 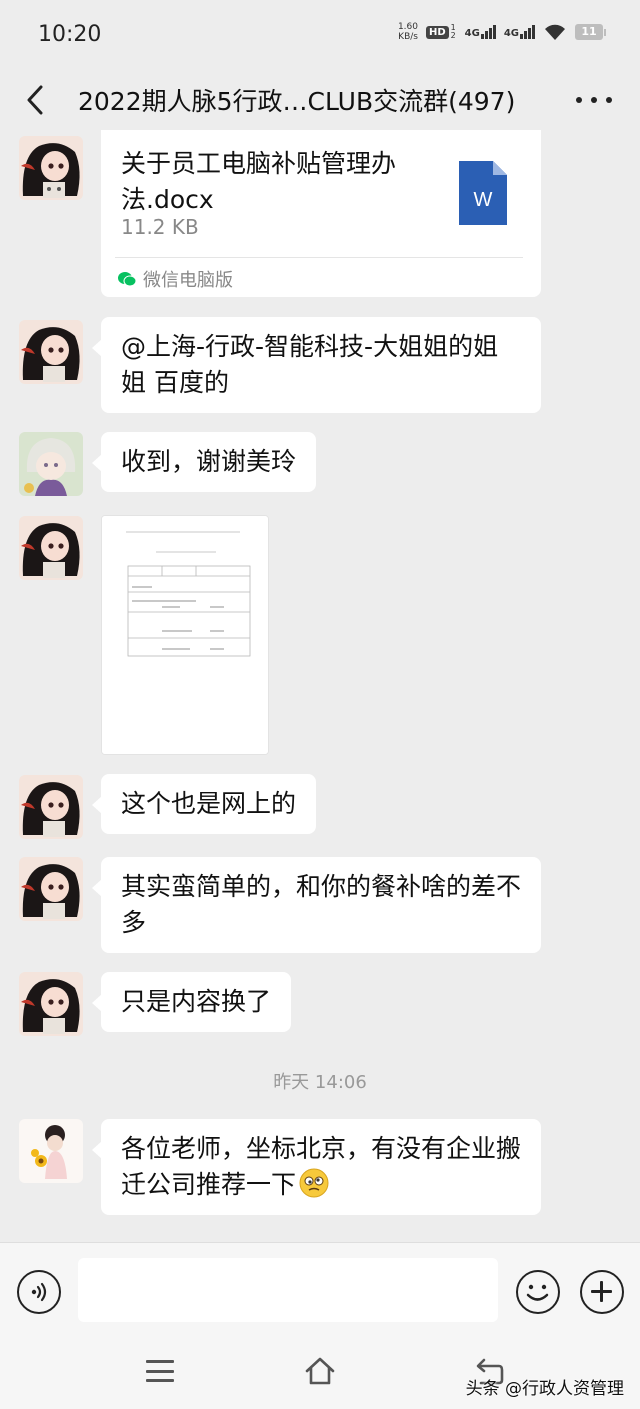 What do you see at coordinates (127, 279) in the screenshot?
I see `wechat-icon` at bounding box center [127, 279].